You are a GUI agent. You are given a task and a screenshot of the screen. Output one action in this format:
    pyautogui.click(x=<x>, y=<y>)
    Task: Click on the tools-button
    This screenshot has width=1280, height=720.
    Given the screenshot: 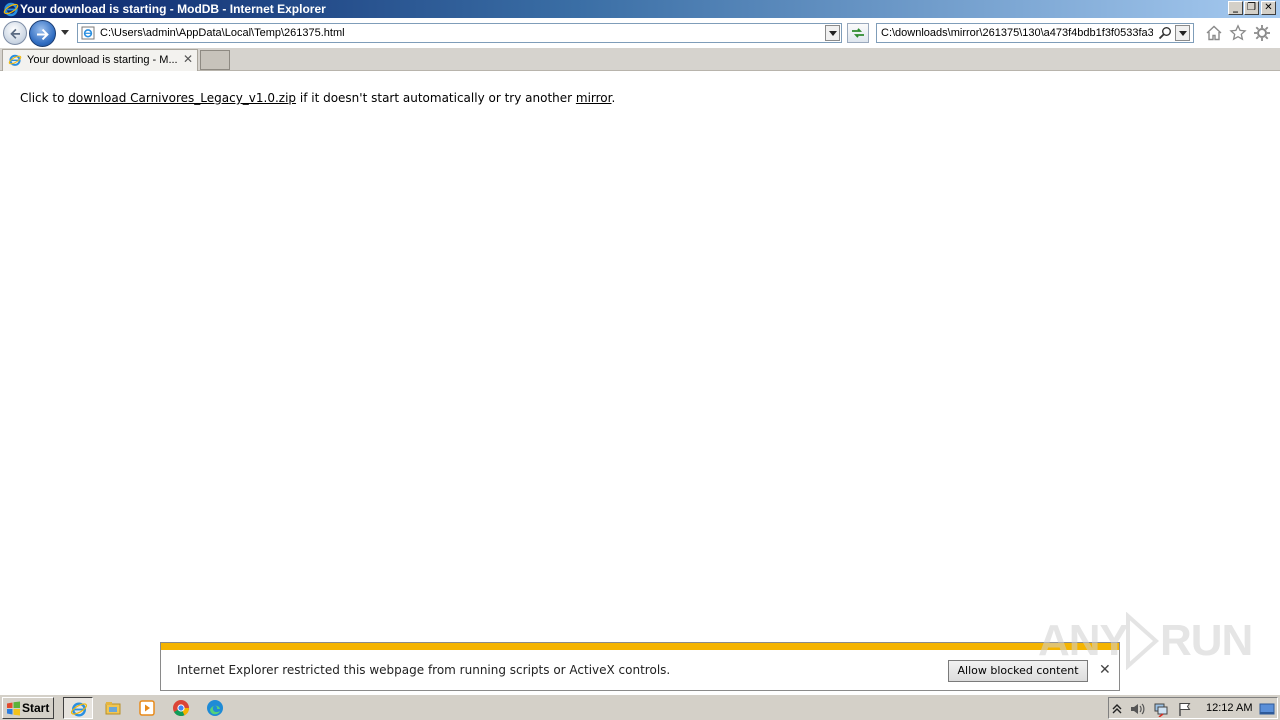 What is the action you would take?
    pyautogui.click(x=1262, y=33)
    